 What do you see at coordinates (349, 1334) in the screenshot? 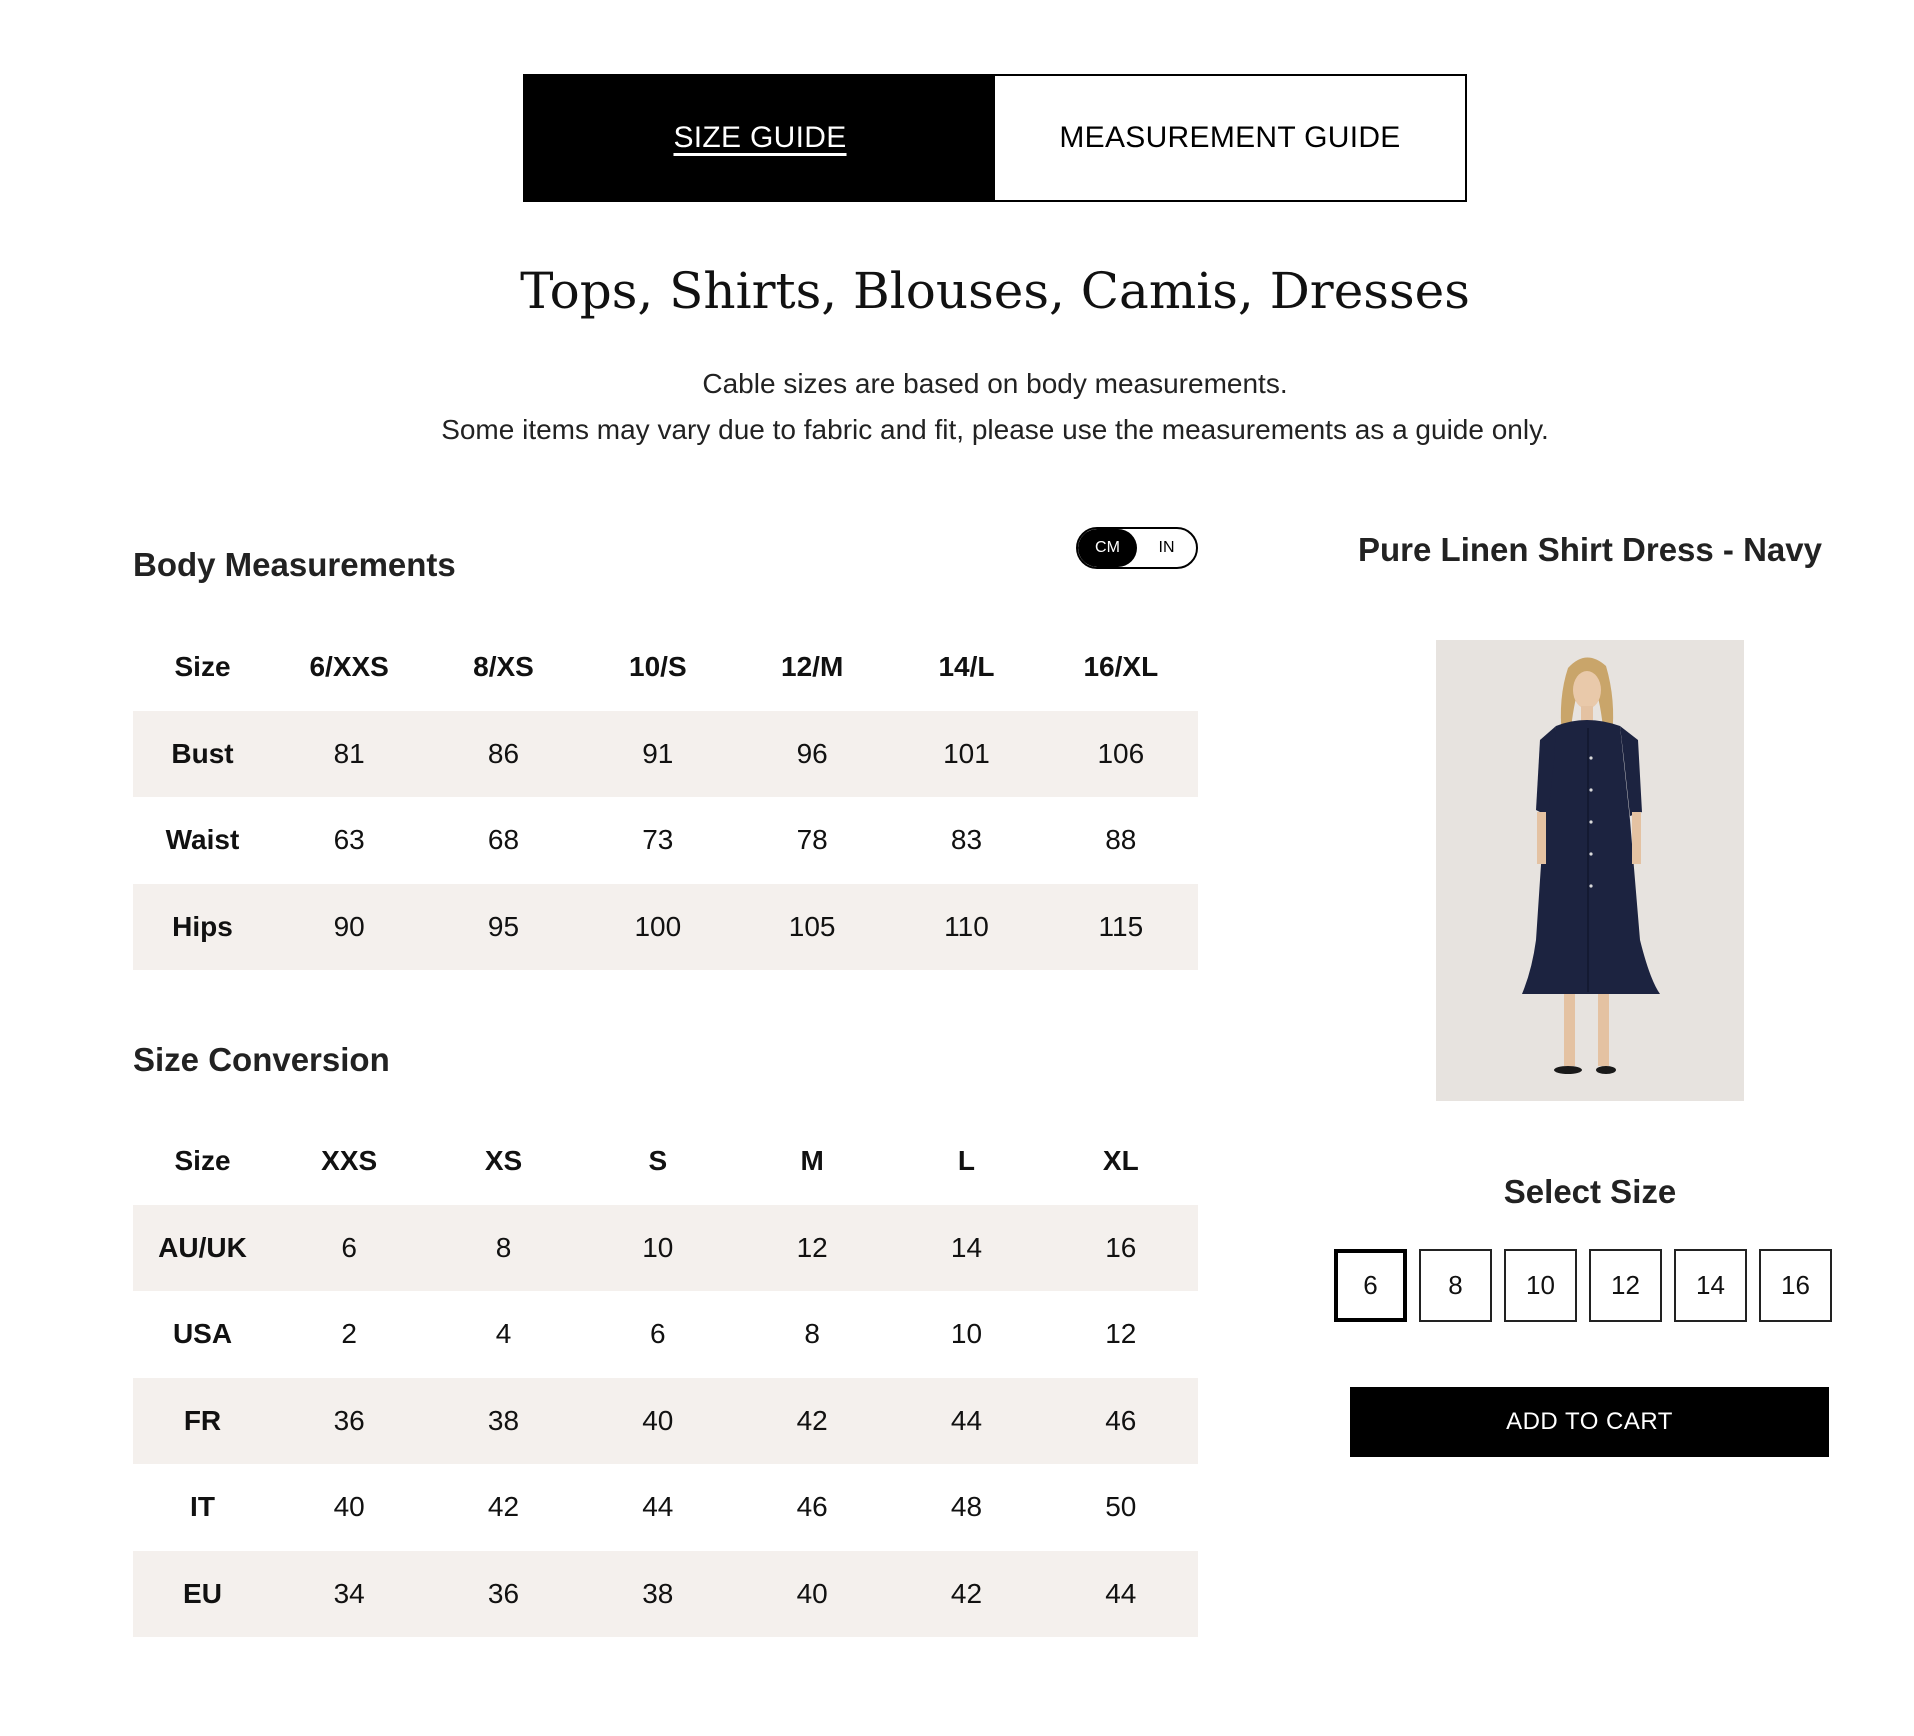
I see `table-cell: 2` at bounding box center [349, 1334].